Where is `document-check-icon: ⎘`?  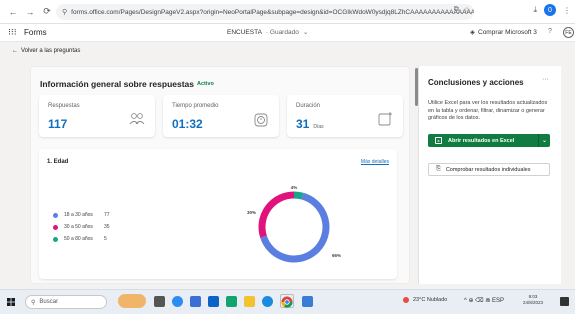
document-check-icon: ⎘ is located at coordinates (438, 169).